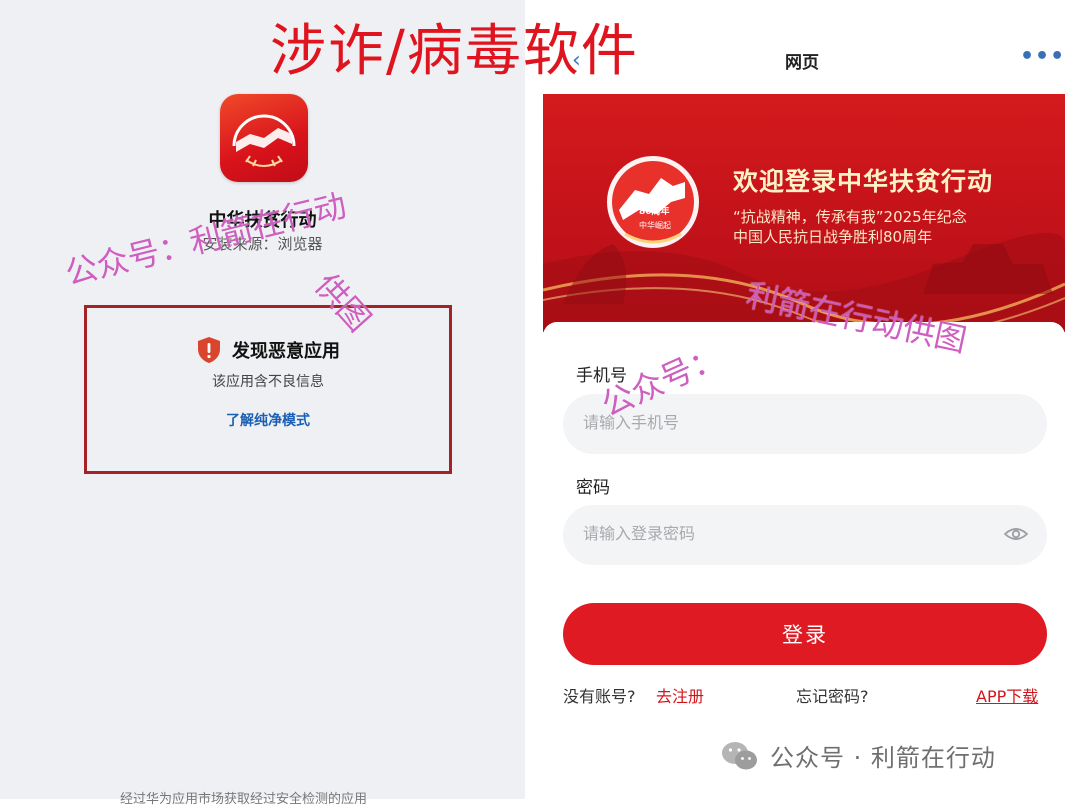 The image size is (1080, 807). What do you see at coordinates (863, 181) in the screenshot?
I see `banner-title: 欢迎登录中华扶贫行动` at bounding box center [863, 181].